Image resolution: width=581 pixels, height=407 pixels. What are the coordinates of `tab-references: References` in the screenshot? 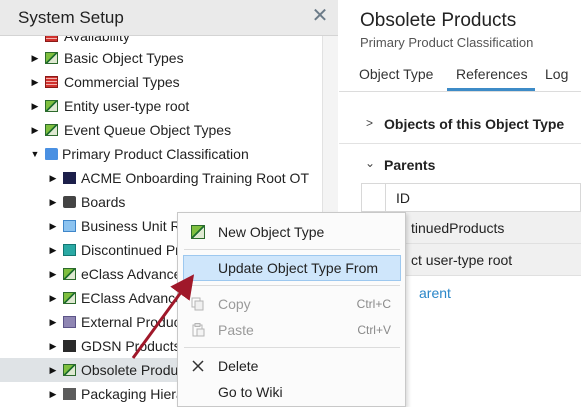 It's located at (492, 74).